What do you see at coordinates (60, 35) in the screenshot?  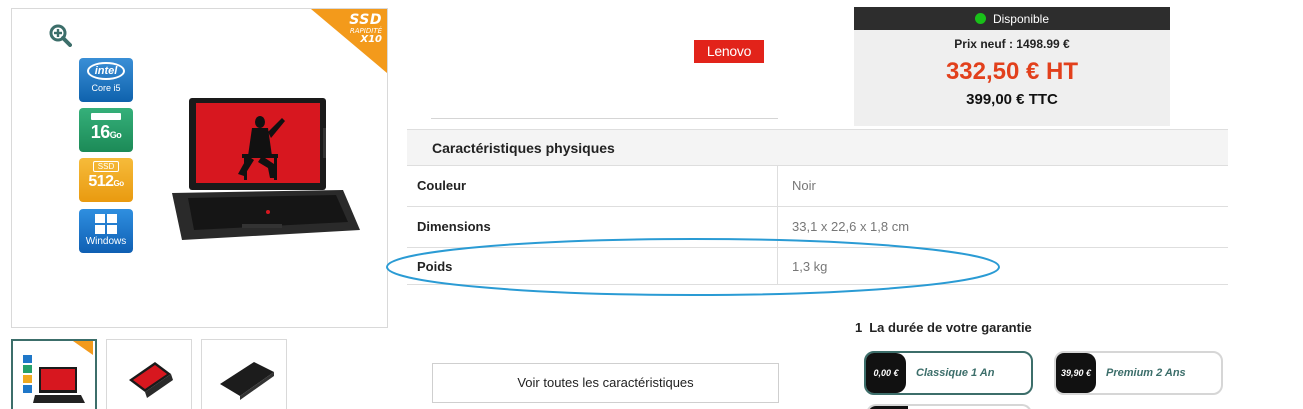 I see `zoom-icon` at bounding box center [60, 35].